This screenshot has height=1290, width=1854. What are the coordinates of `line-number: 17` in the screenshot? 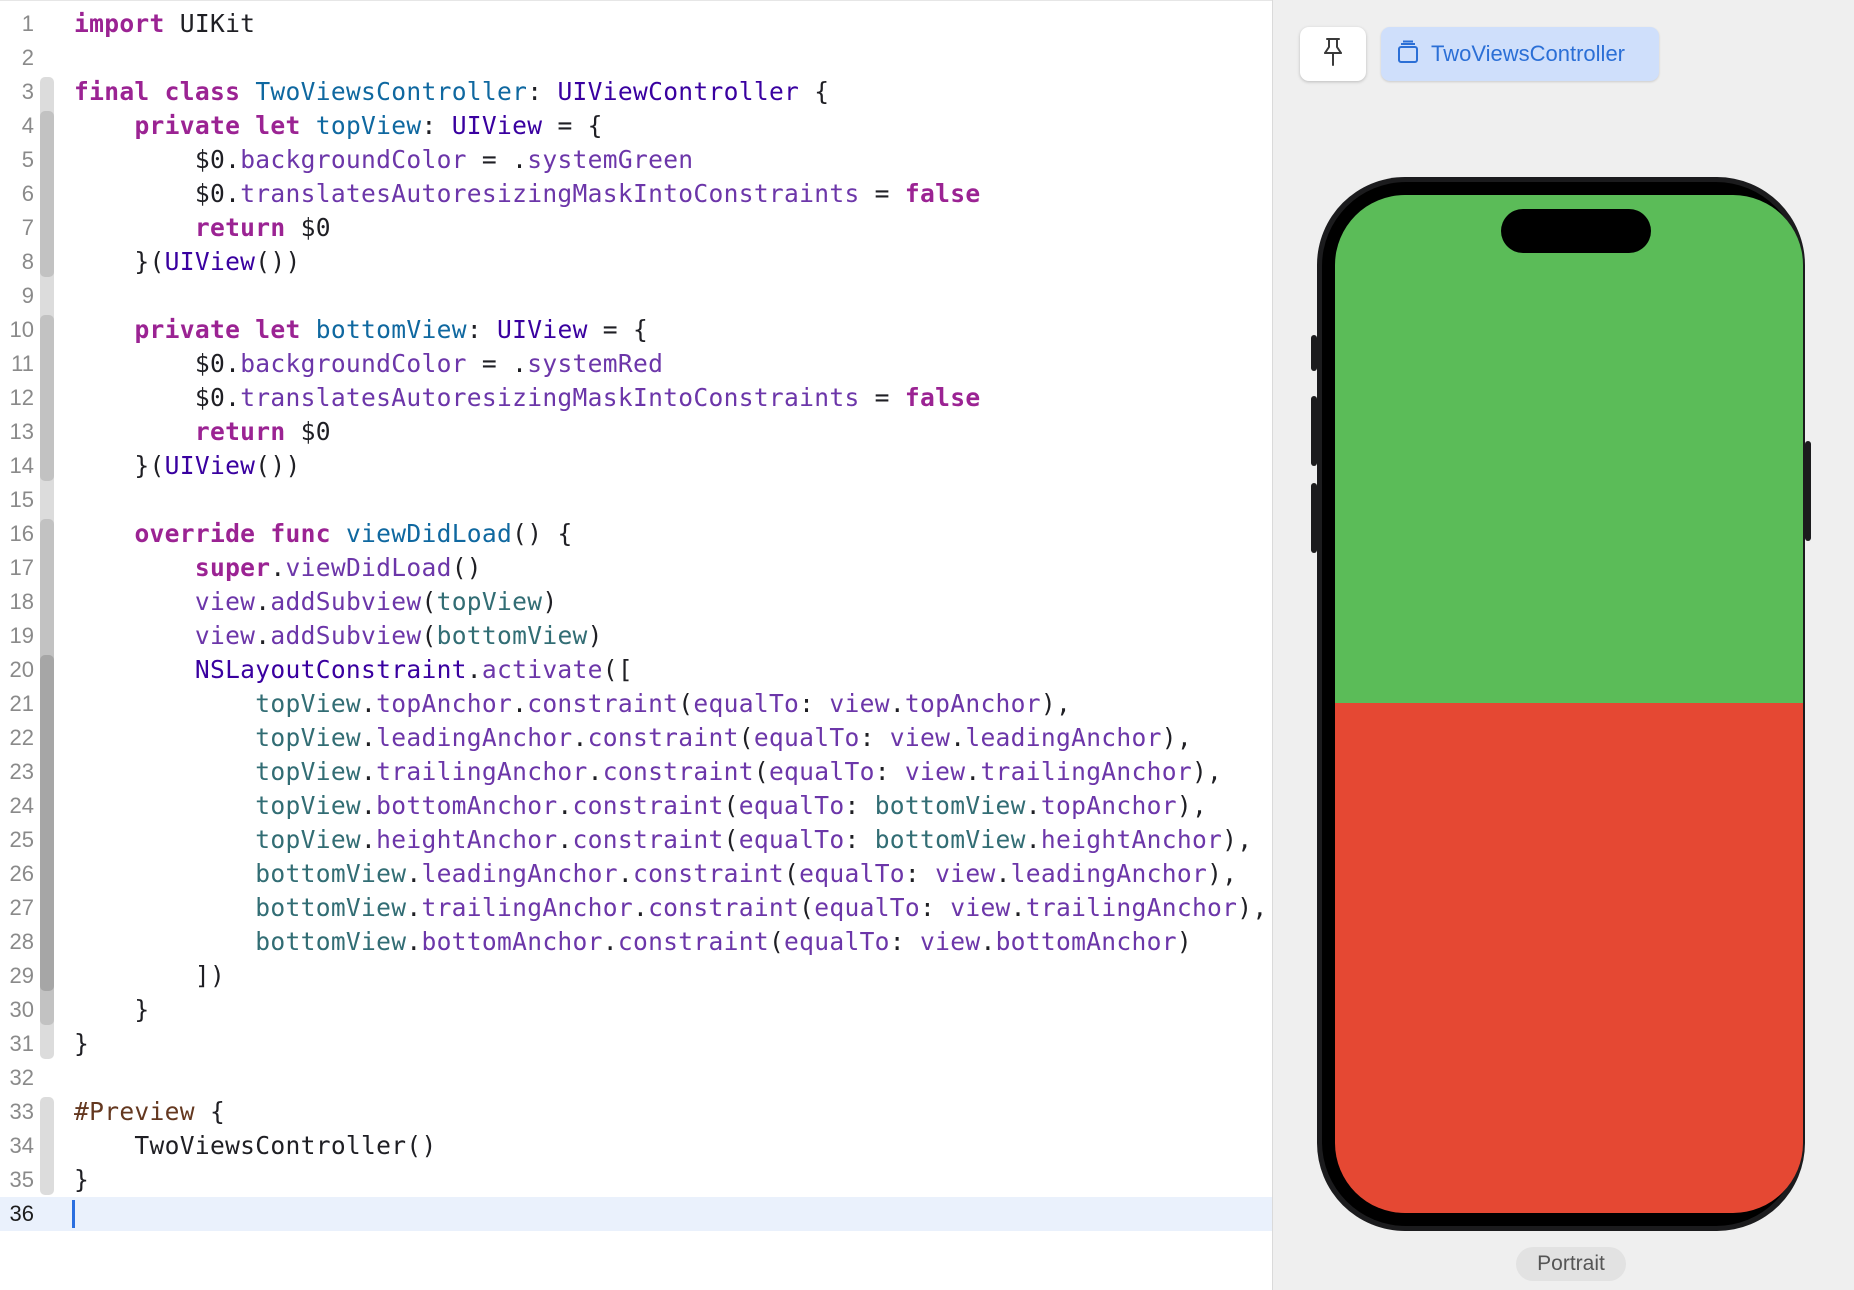 It's located at (21, 567).